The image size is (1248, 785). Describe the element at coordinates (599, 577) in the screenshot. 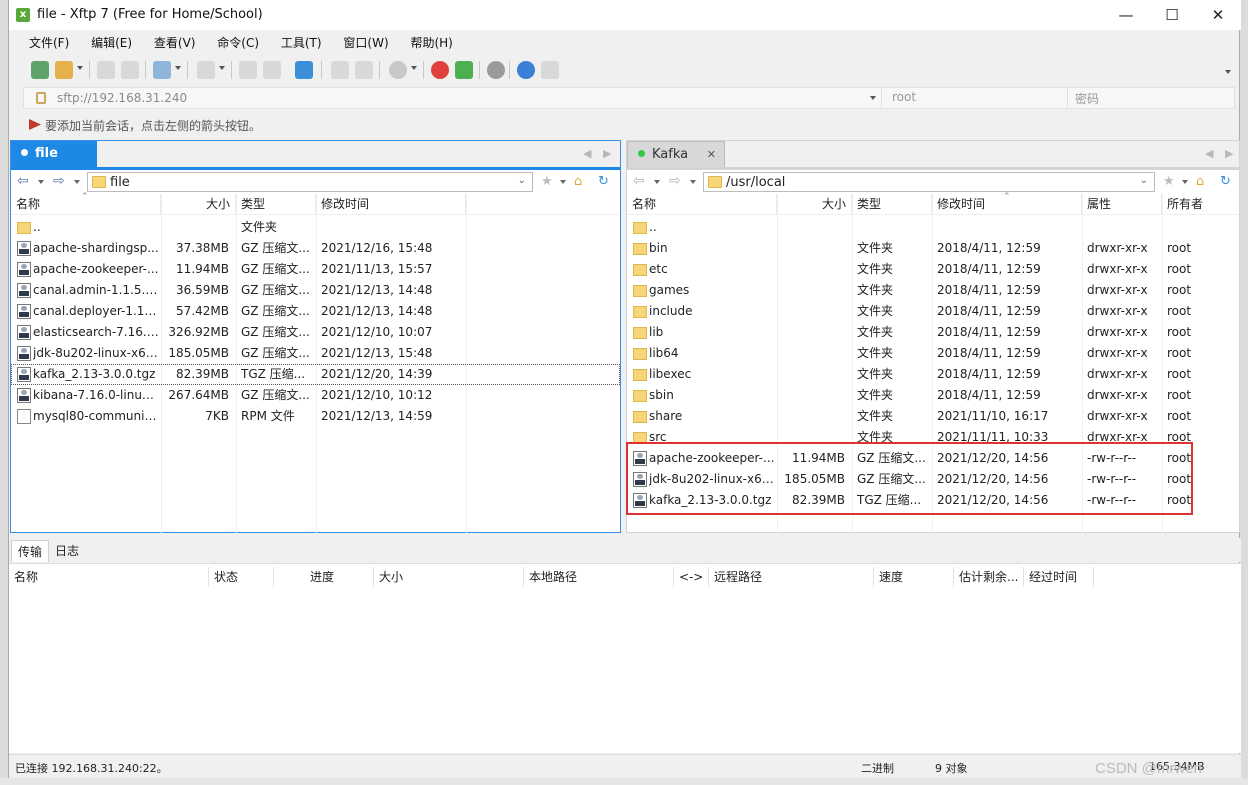

I see `xfer-col-local-path: 本地路径` at that location.